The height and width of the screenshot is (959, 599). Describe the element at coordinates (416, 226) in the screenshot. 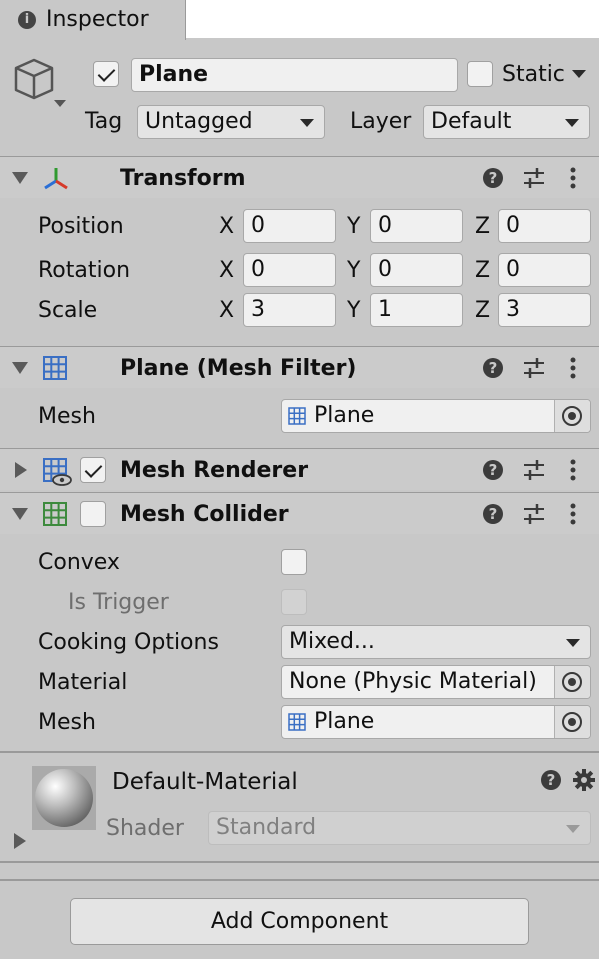

I see `position-y-field: 0` at that location.